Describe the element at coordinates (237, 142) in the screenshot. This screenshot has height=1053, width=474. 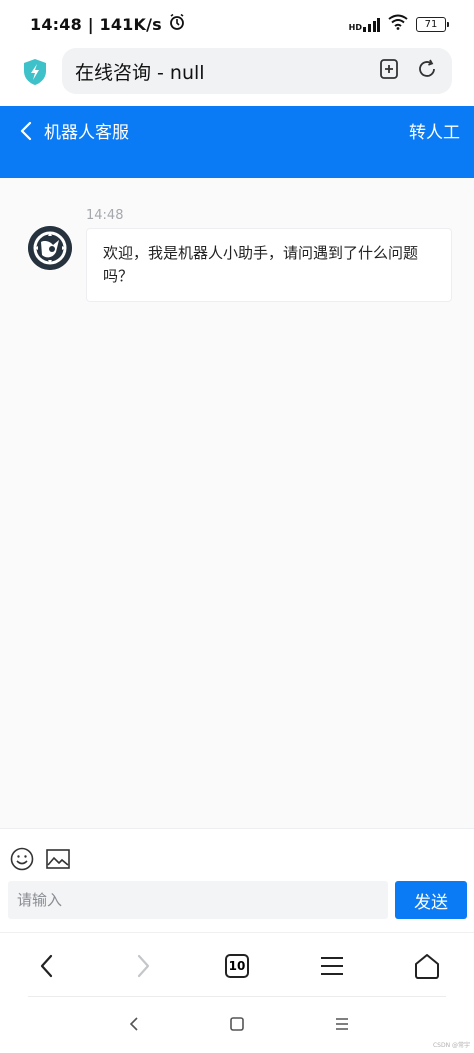
I see `chat-header: 机器人客服 转人工` at that location.